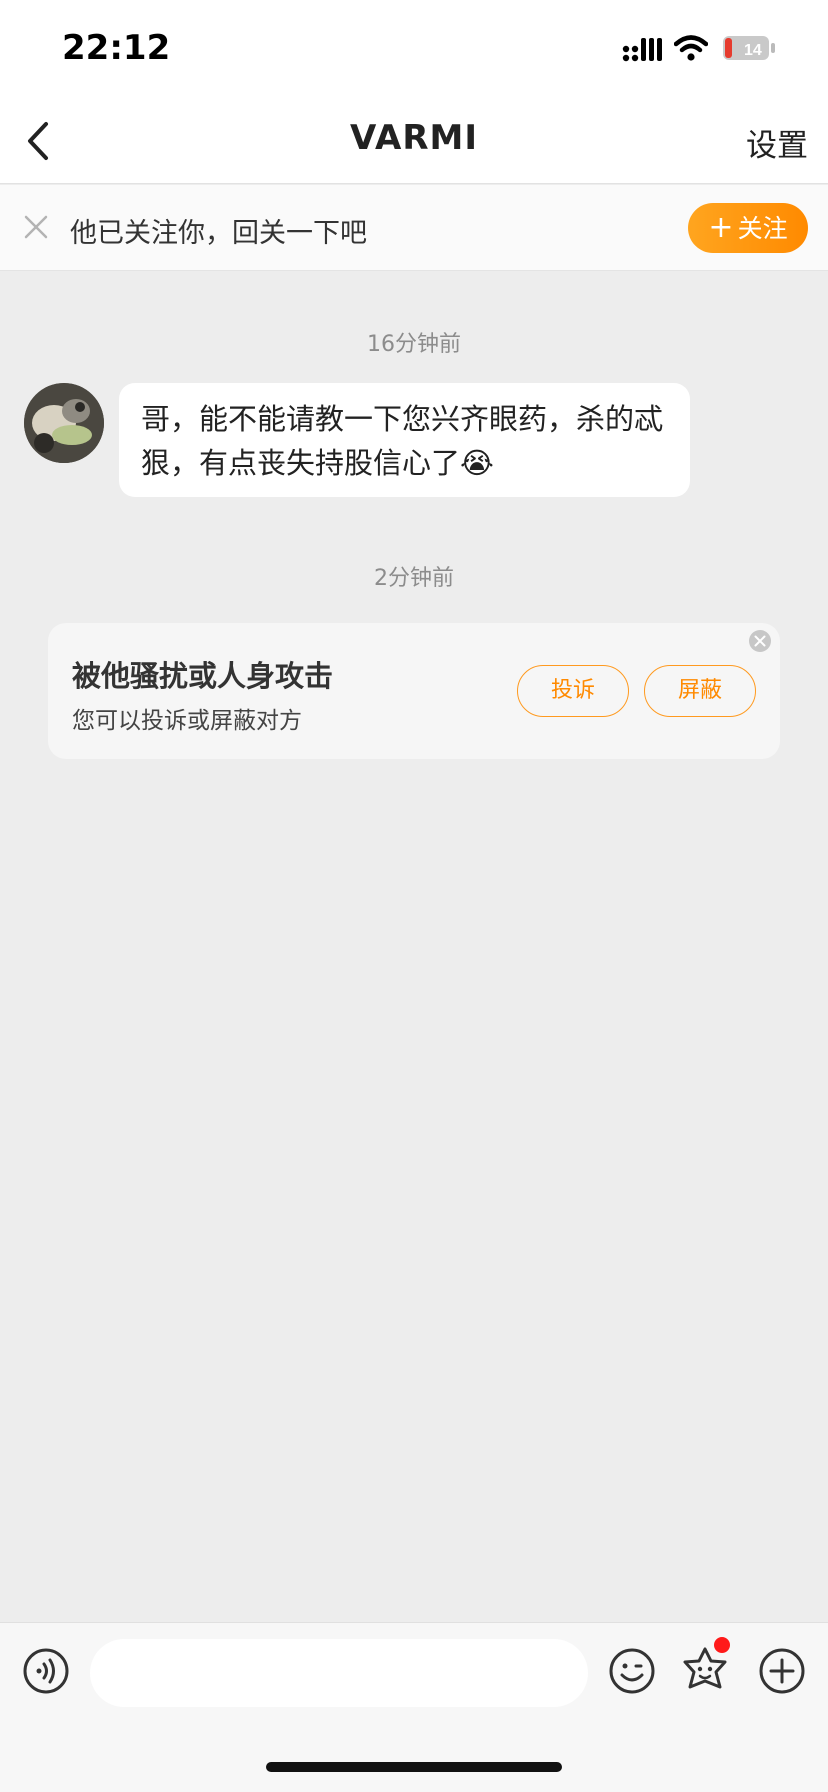 The height and width of the screenshot is (1792, 828). I want to click on notice-subtitle: 您可以投诉或屏蔽对方, so click(187, 721).